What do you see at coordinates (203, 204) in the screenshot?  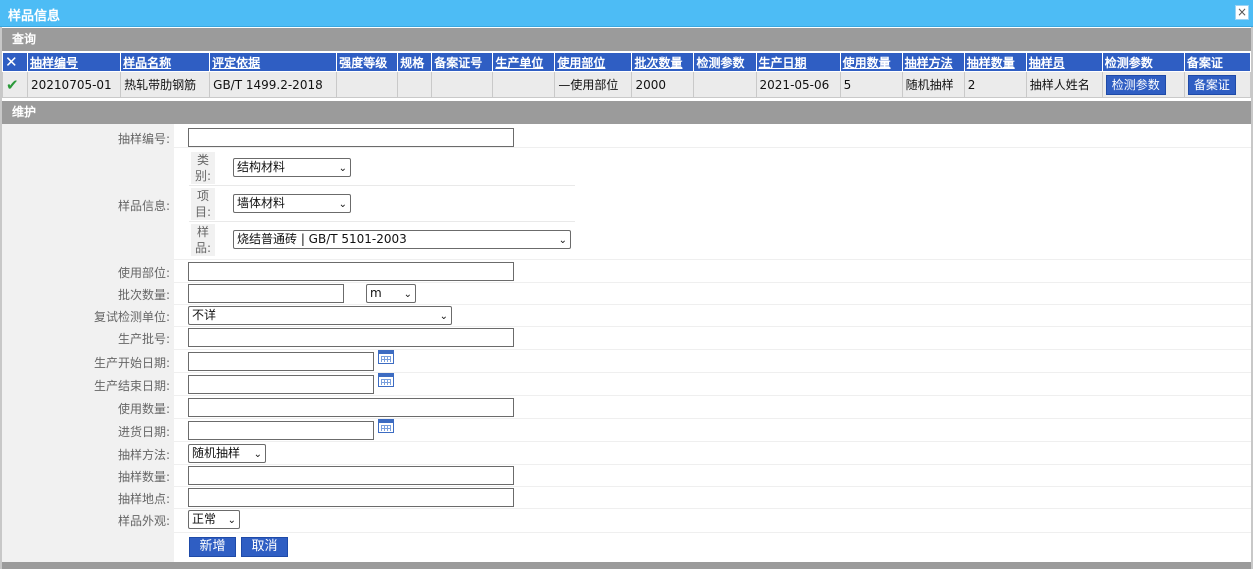 I see `label-item: 项目:` at bounding box center [203, 204].